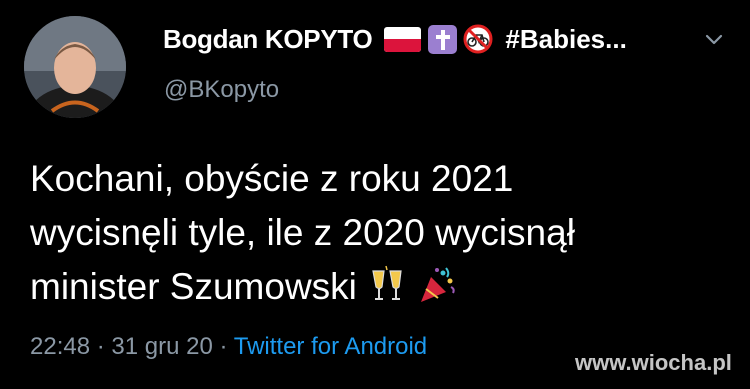 The width and height of the screenshot is (750, 389). What do you see at coordinates (478, 39) in the screenshot?
I see `no-bicycles-icon` at bounding box center [478, 39].